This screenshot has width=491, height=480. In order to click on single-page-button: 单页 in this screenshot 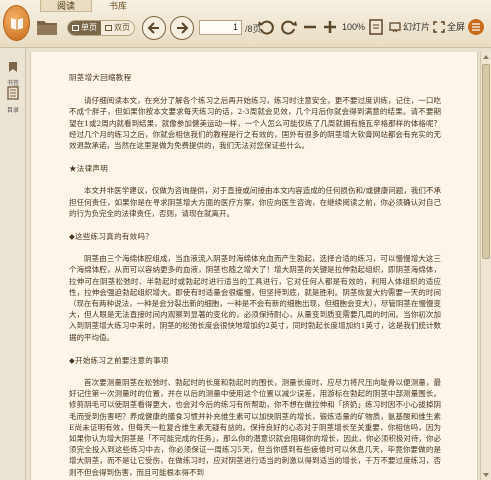, I will do `click(84, 28)`.